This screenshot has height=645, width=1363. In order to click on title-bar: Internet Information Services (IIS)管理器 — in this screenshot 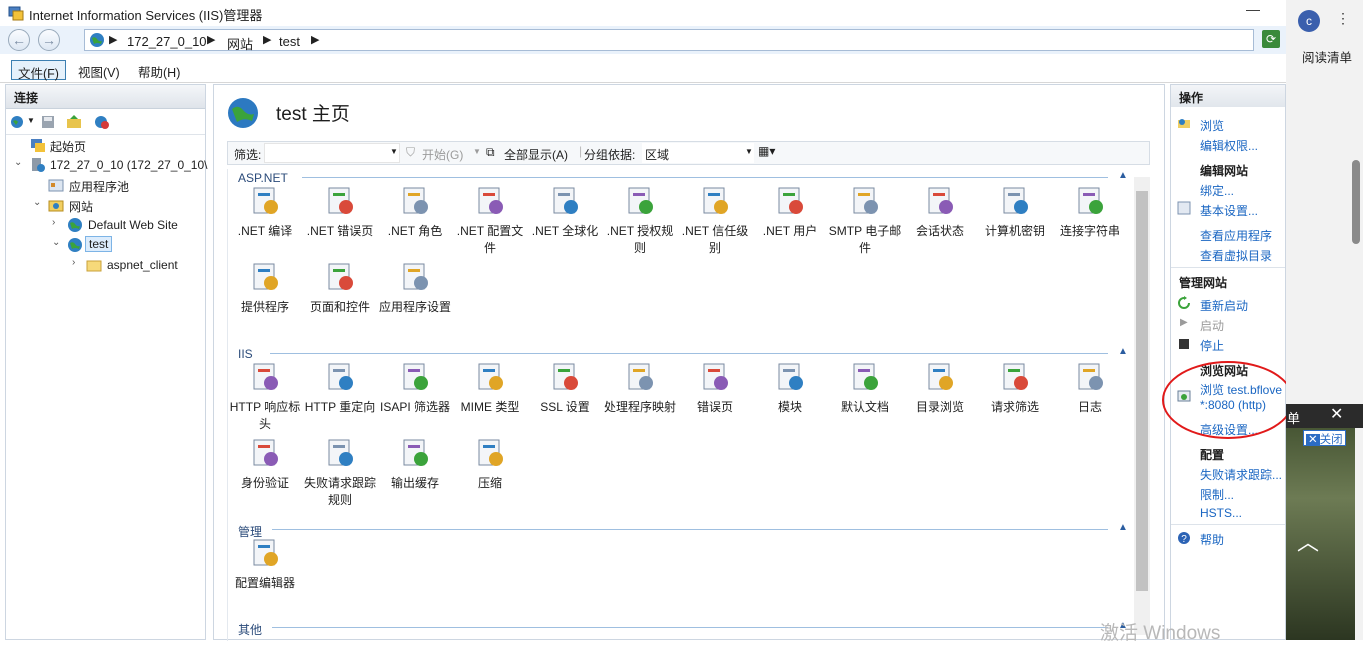, I will do `click(643, 13)`.